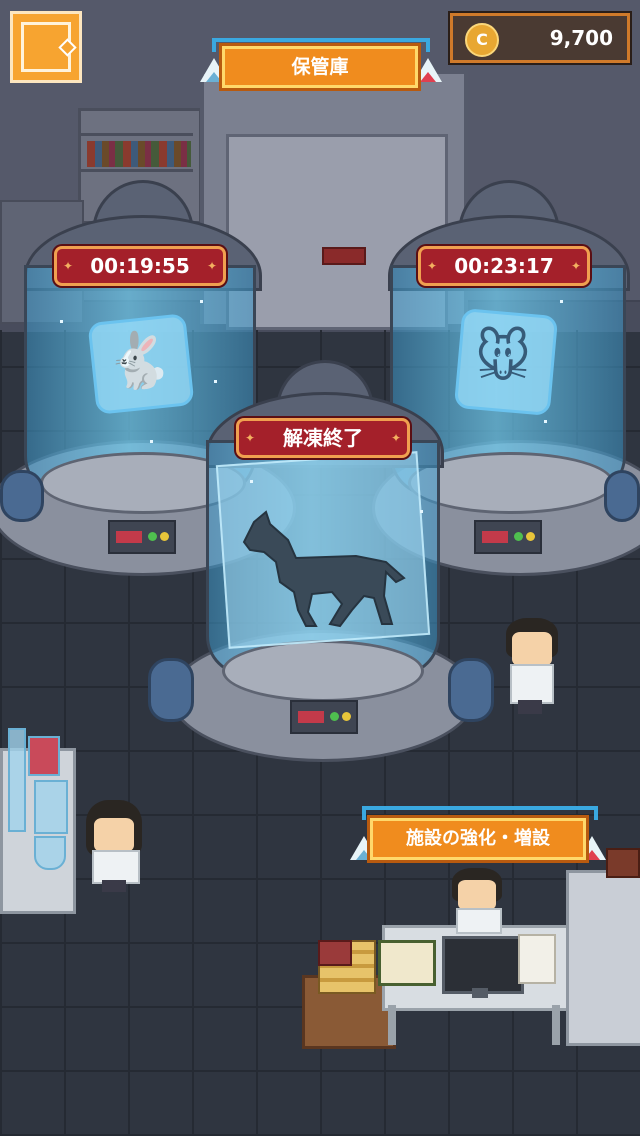 The image size is (640, 1136). What do you see at coordinates (324, 569) in the screenshot?
I see `horse-icon` at bounding box center [324, 569].